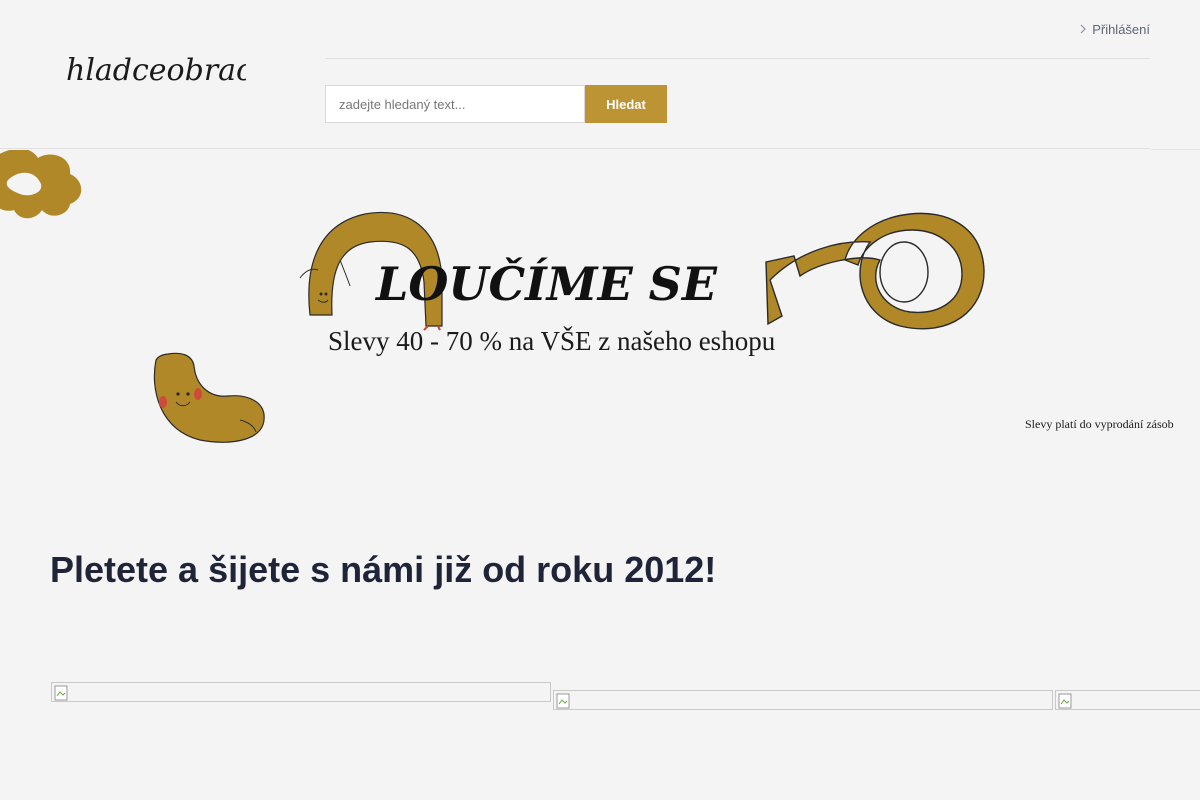 This screenshot has width=1200, height=800. I want to click on search-input, so click(455, 104).